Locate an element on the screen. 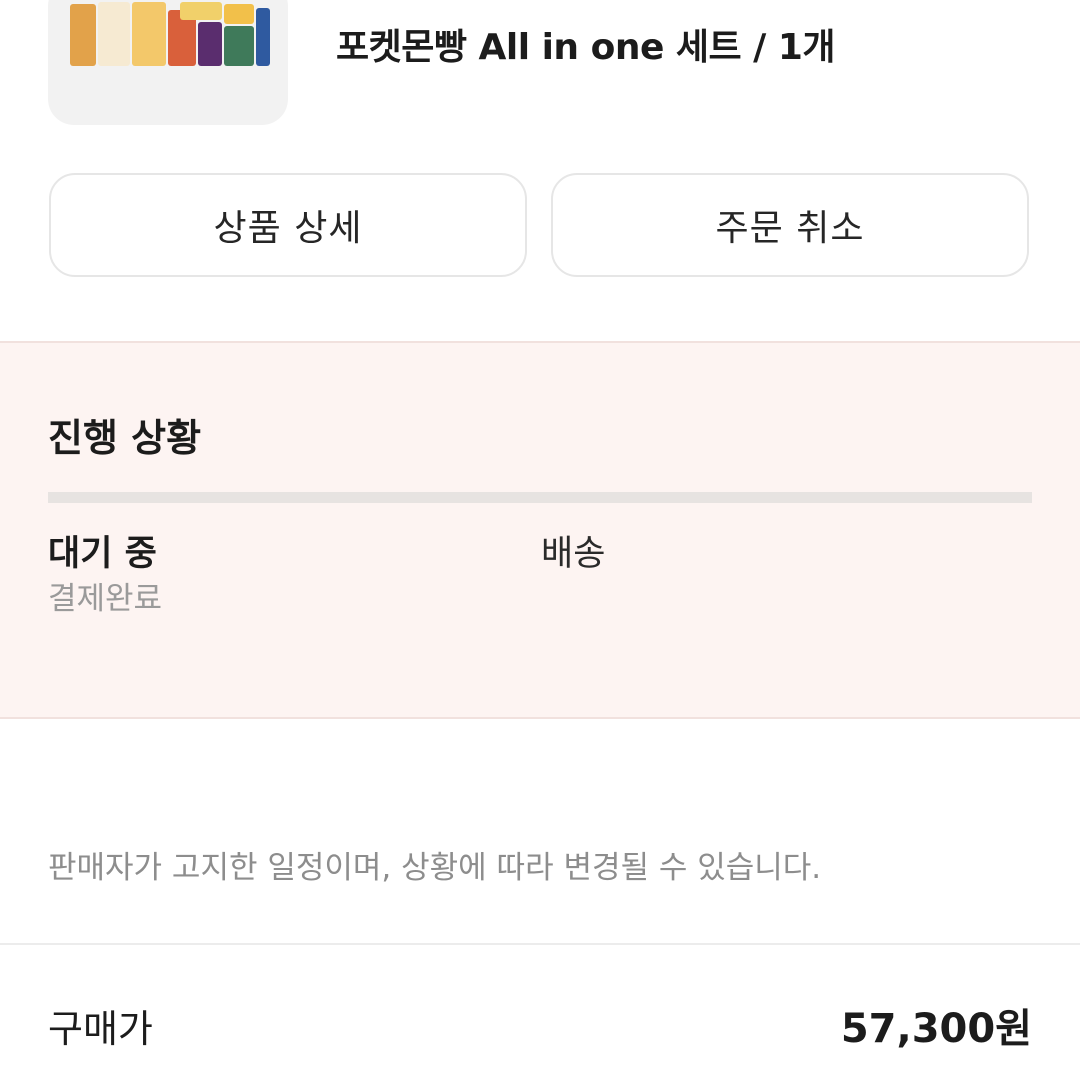  schedule-notice: 판매자가 고지한 일정이며, 상황에 따라 변경될 수 있습니다. is located at coordinates (435, 868).